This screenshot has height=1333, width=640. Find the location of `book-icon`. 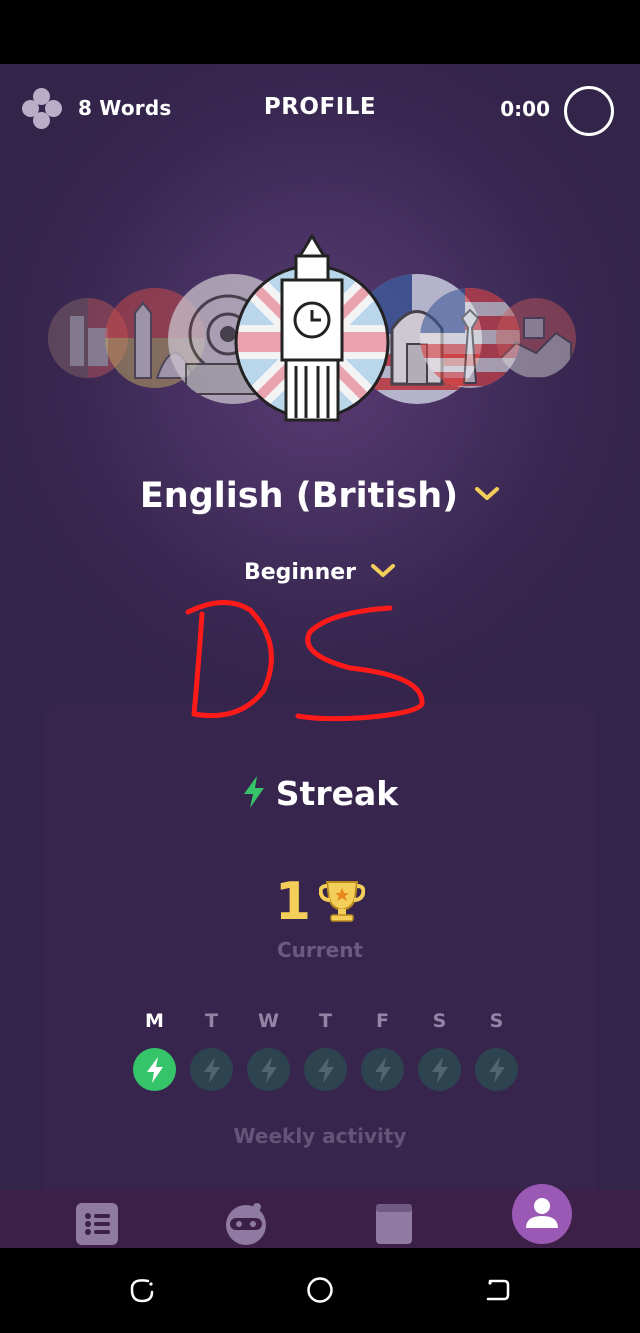

book-icon is located at coordinates (394, 1224).